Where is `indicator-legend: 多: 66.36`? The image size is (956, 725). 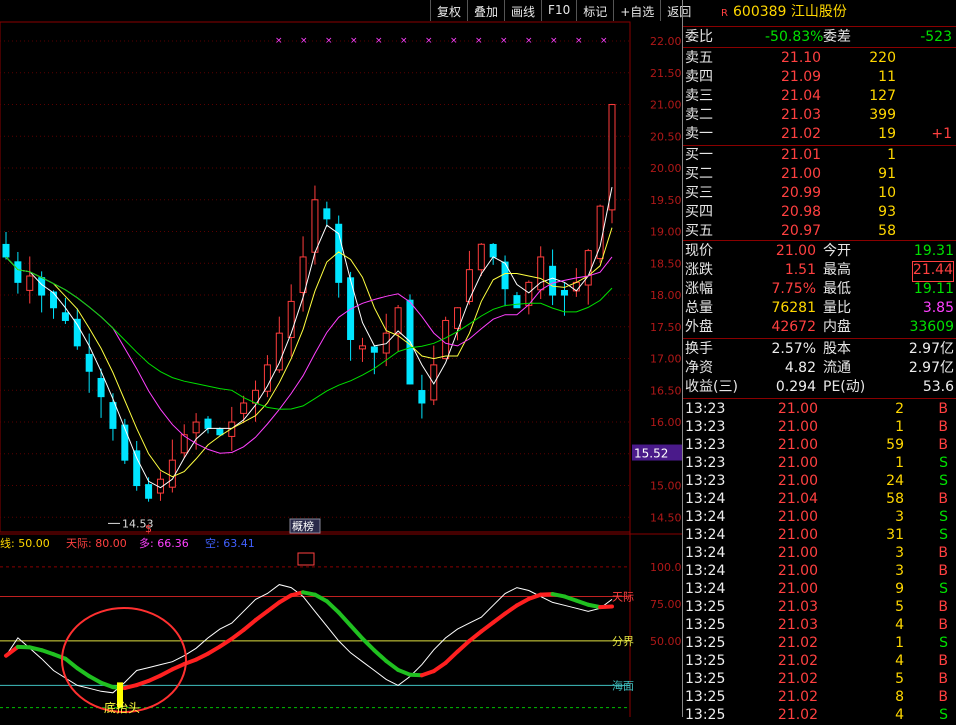 indicator-legend: 多: 66.36 is located at coordinates (164, 543).